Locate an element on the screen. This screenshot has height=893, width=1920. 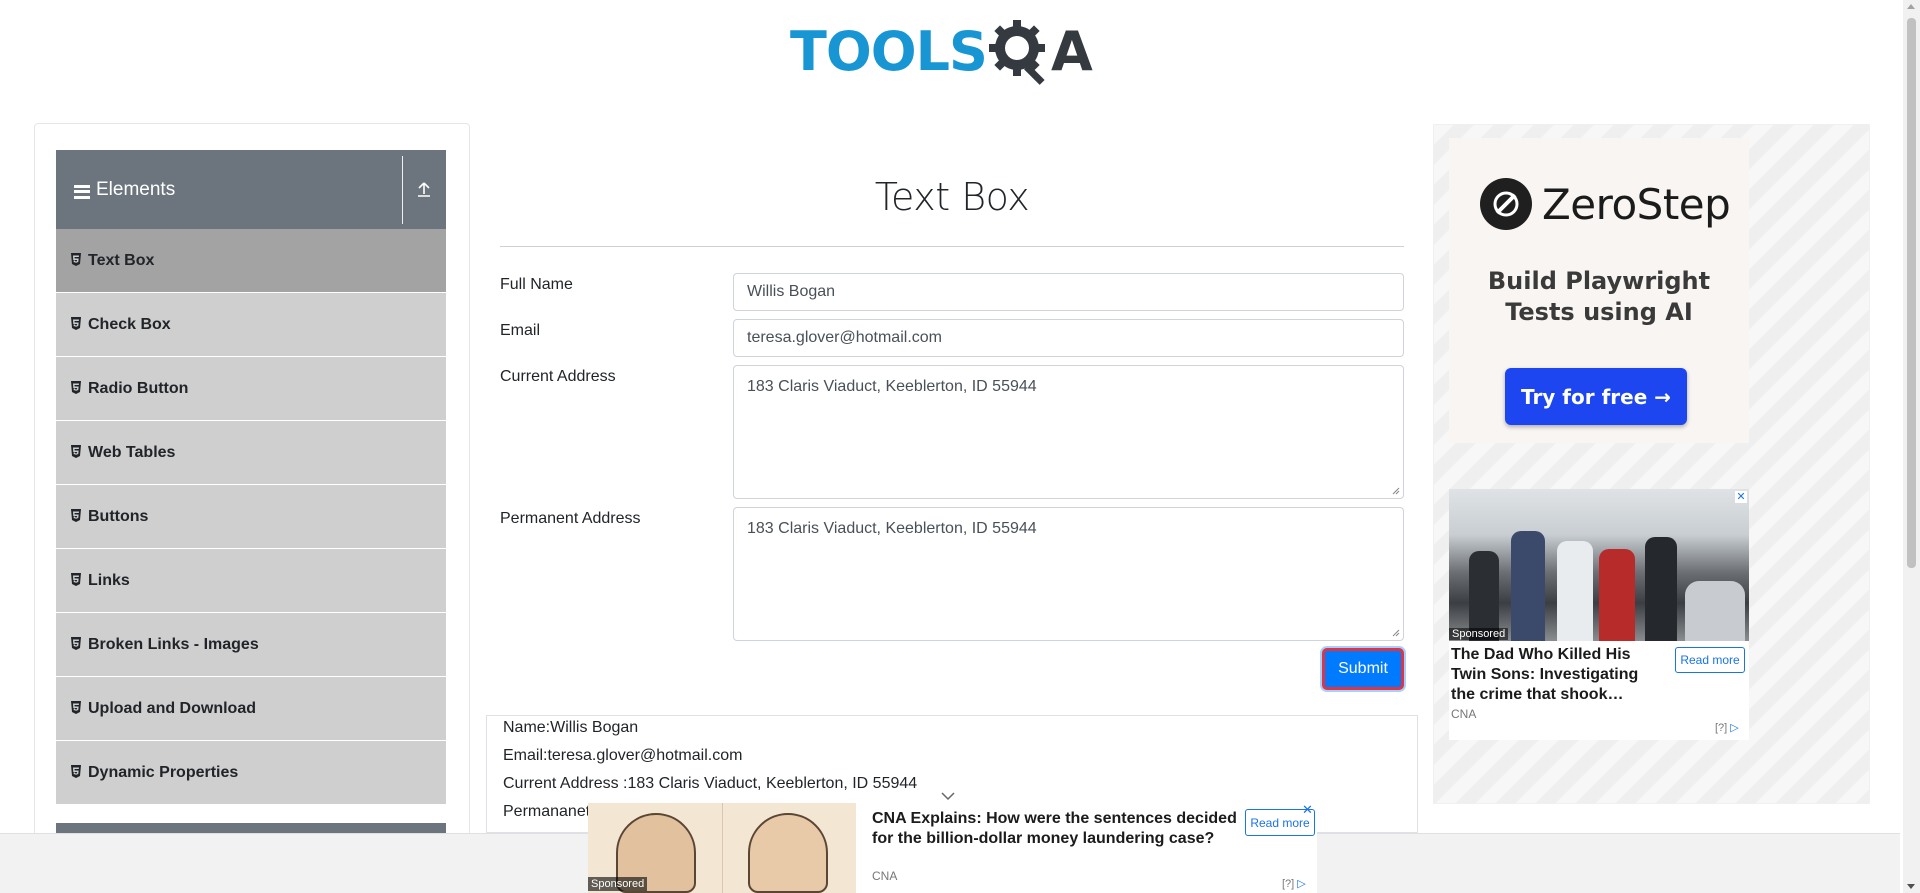
zerostep-brand: ZeroStep is located at coordinates (1636, 204).